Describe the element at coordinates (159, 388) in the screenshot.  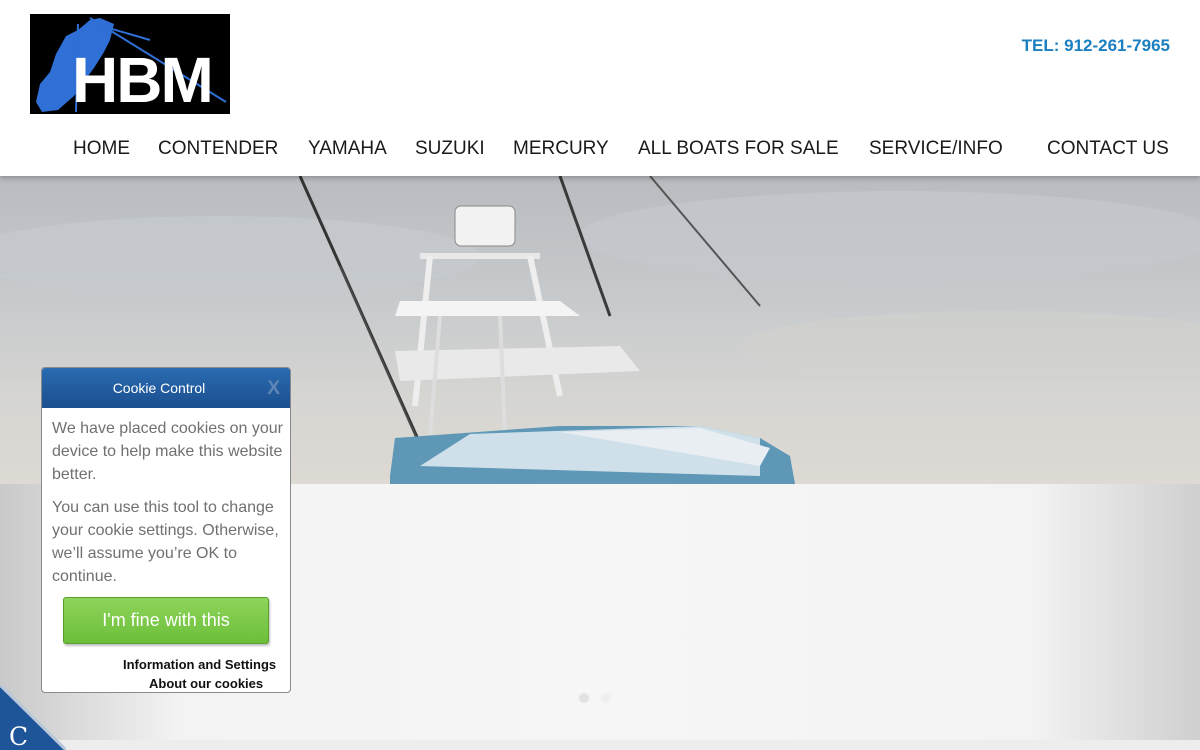
I see `cookie-title: Cookie Control` at that location.